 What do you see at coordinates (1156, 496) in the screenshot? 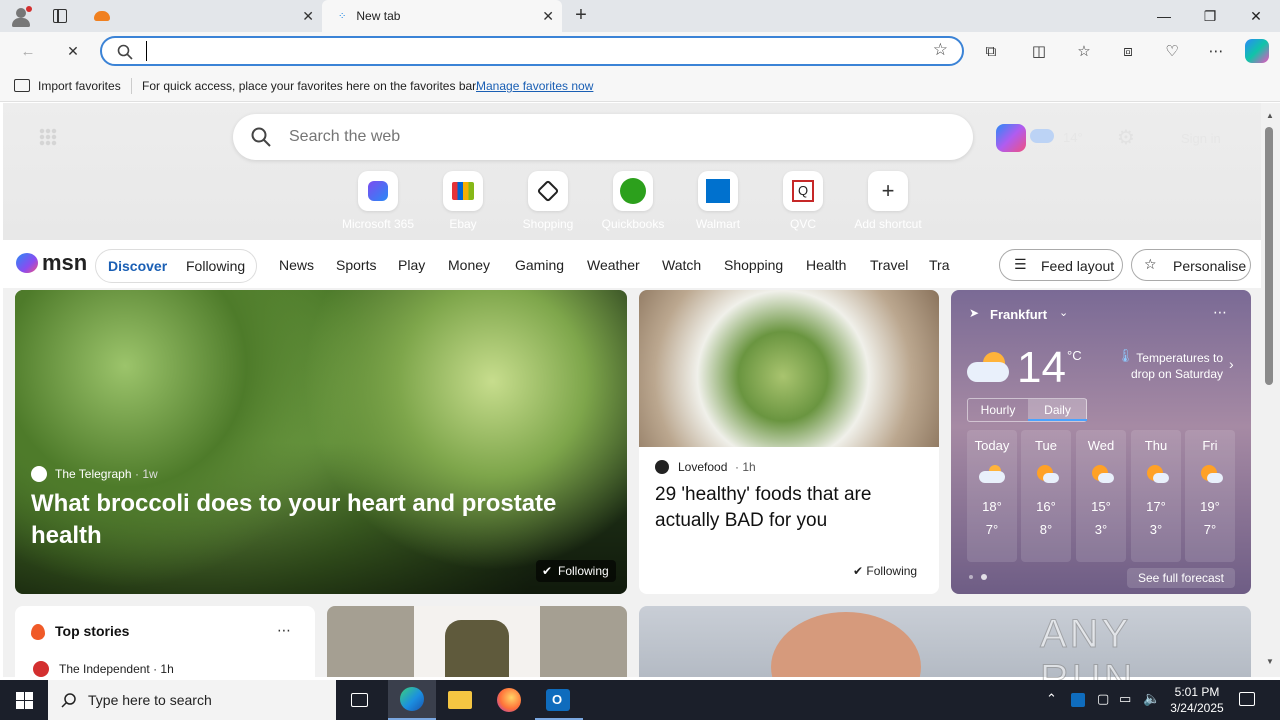
I see `forecast-day: Thu 17° 3°` at bounding box center [1156, 496].